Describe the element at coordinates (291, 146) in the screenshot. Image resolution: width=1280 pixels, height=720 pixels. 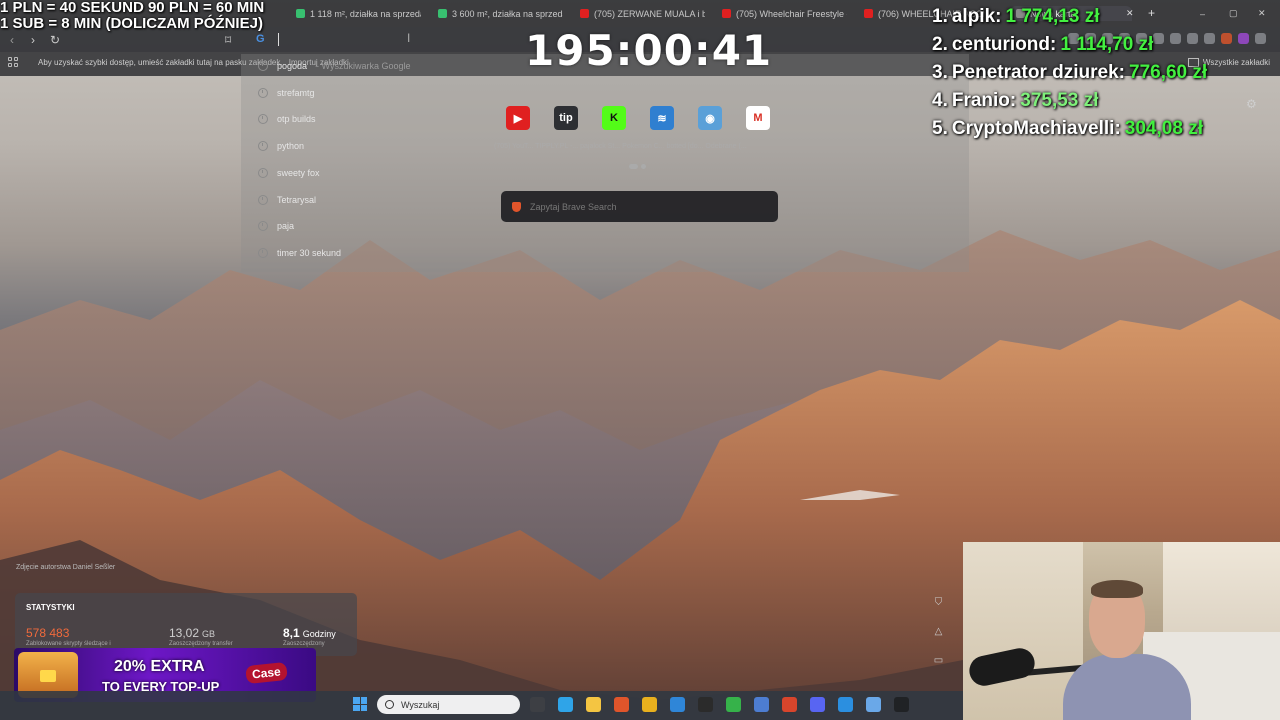
I see `suggestion-text: python` at that location.